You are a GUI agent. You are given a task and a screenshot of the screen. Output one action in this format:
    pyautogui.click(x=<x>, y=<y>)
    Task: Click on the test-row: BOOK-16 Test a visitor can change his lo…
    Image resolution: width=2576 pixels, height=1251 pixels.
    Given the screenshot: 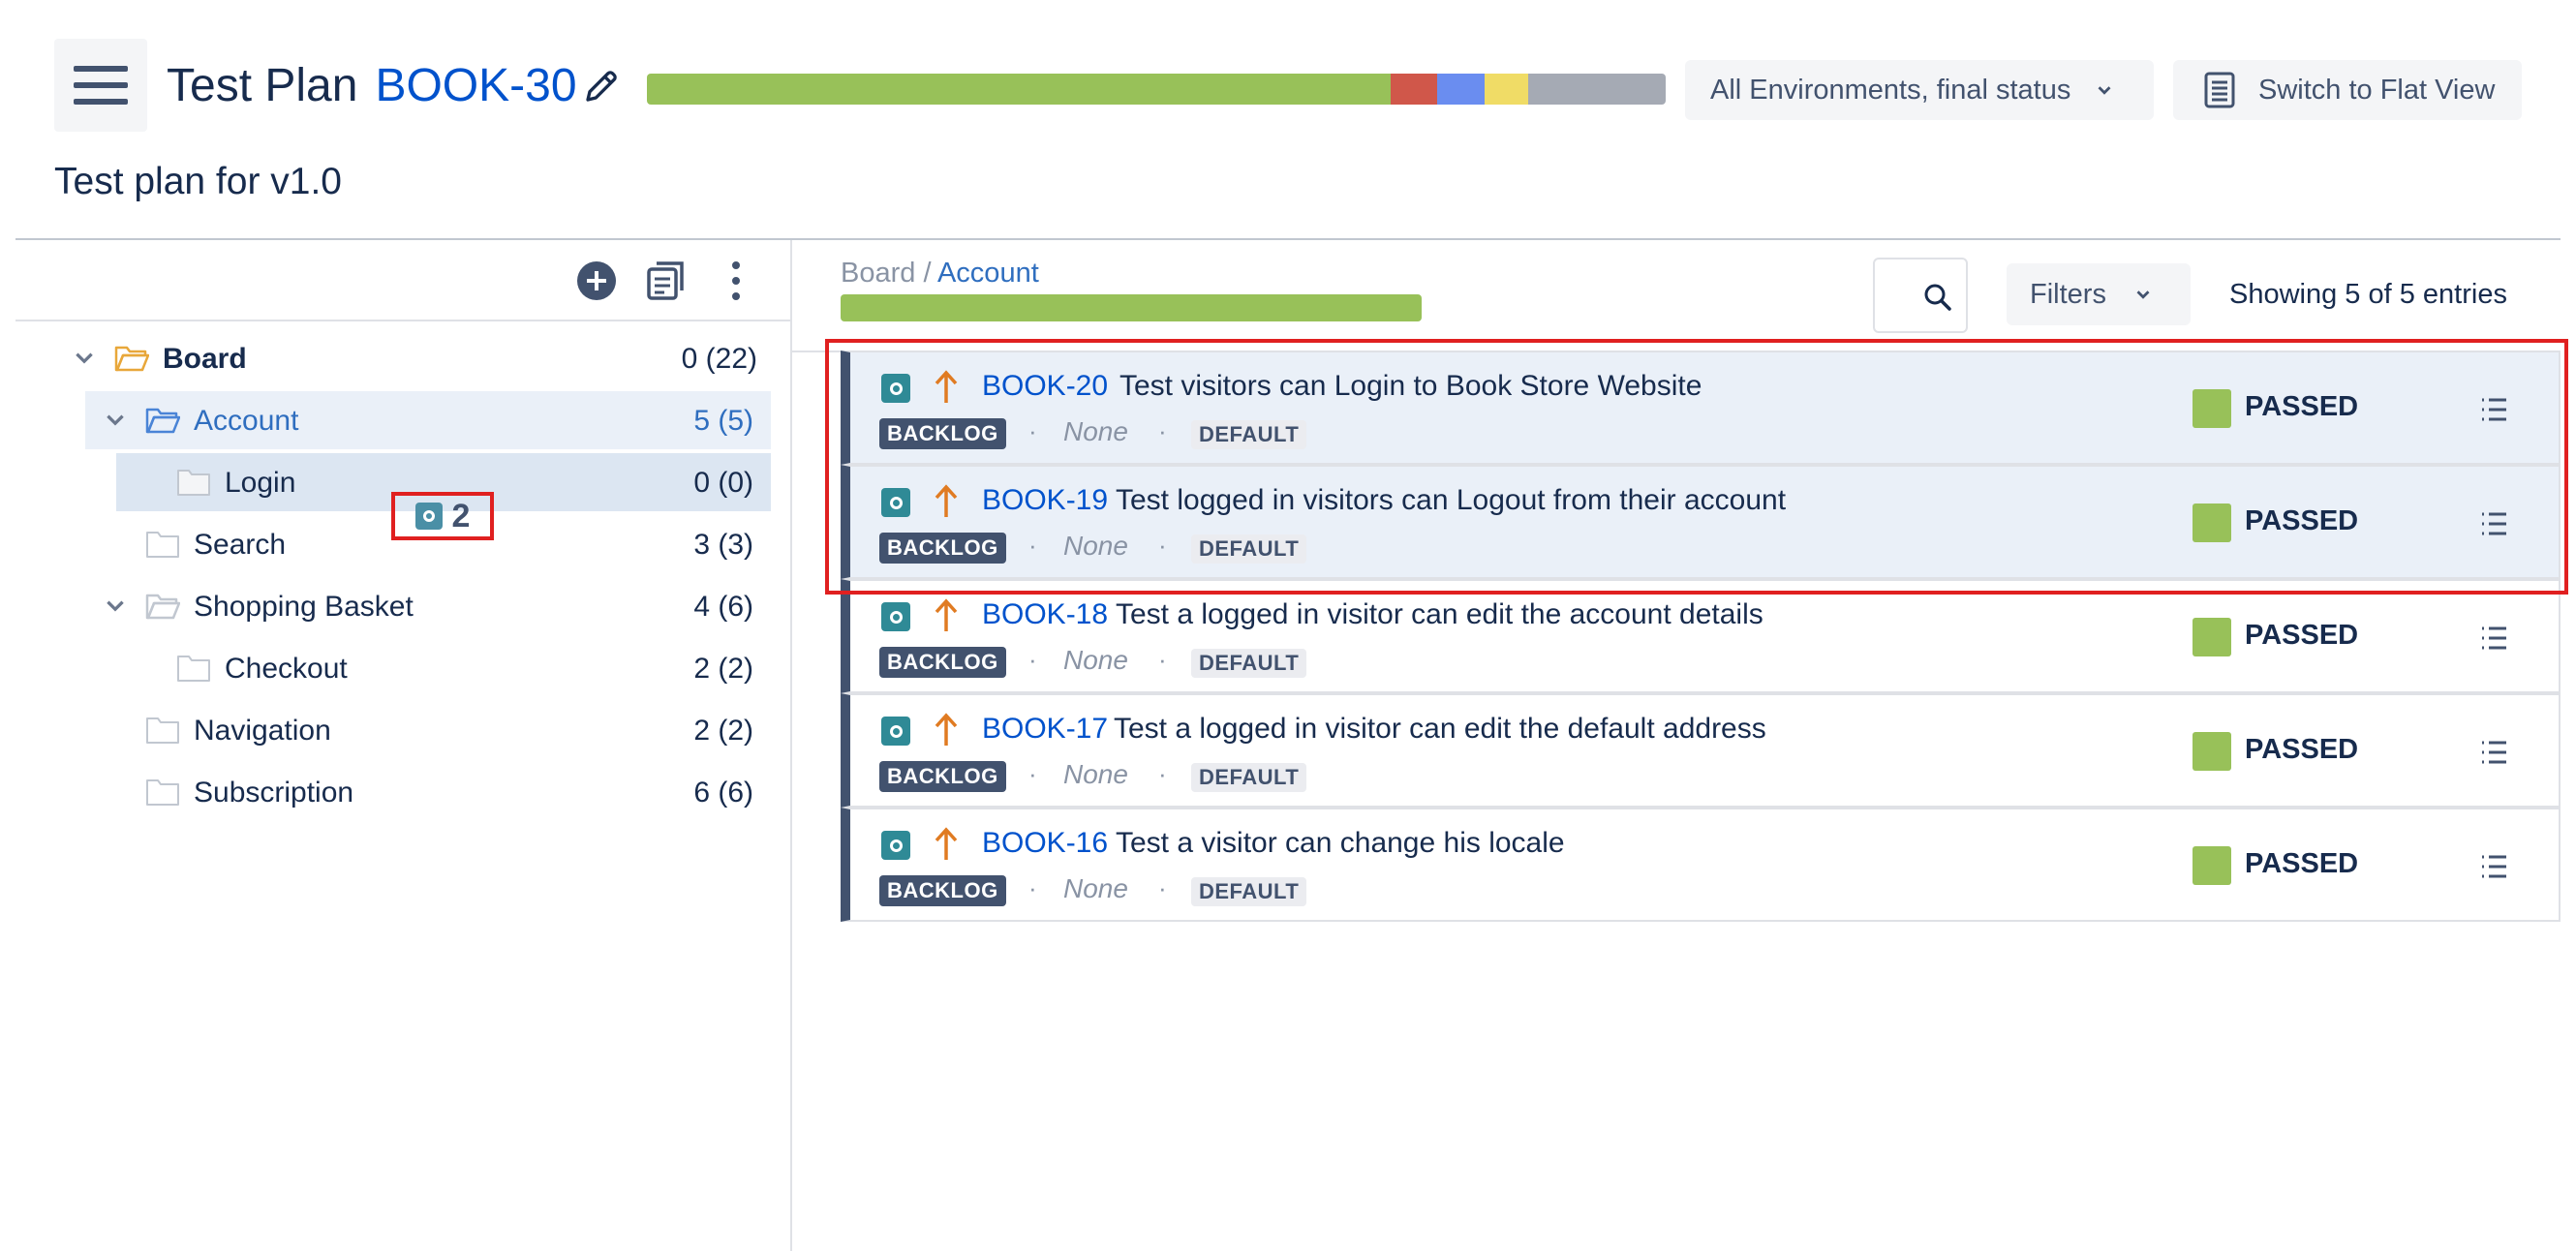 What is the action you would take?
    pyautogui.click(x=1701, y=865)
    